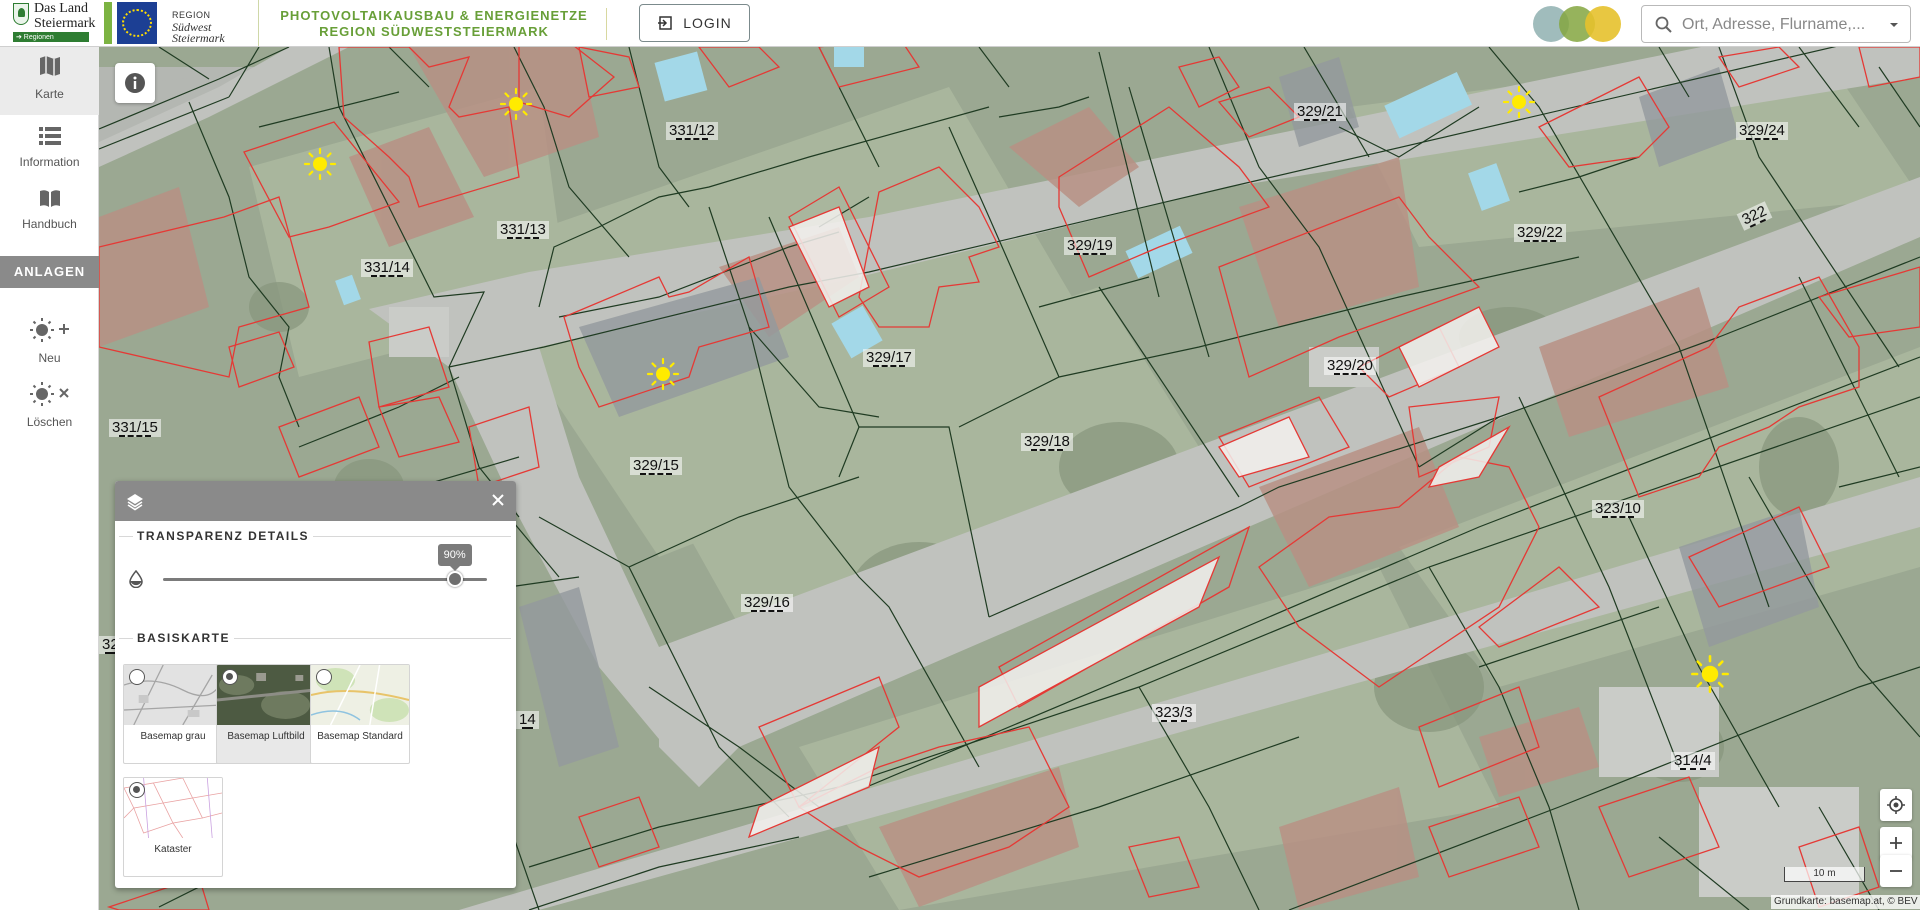  I want to click on region-suedwest-logo: REGION Südwest Steiermark, so click(181, 23).